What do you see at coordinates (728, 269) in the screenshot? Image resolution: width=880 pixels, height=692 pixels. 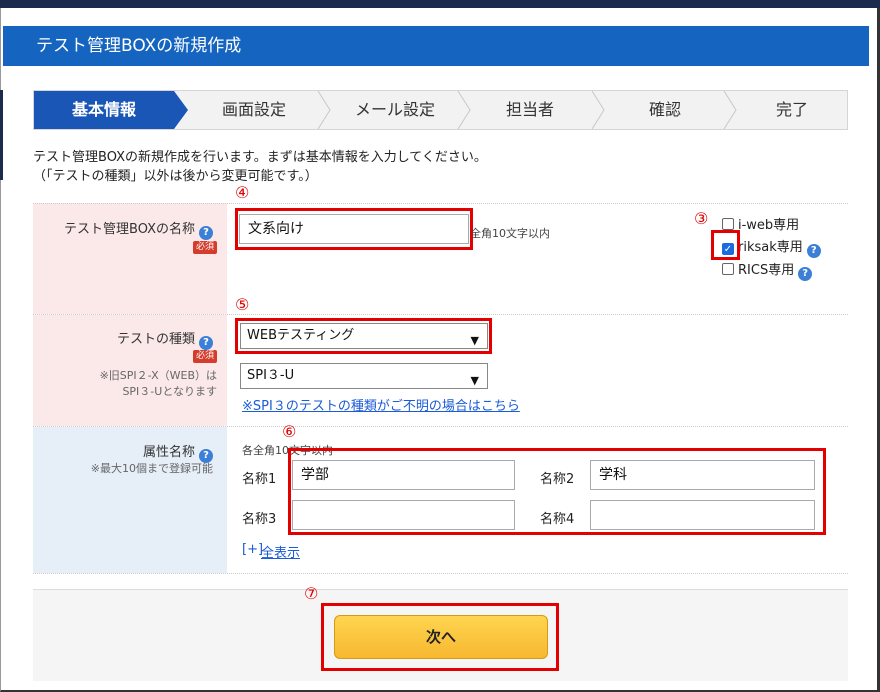 I see `rics-checkbox` at bounding box center [728, 269].